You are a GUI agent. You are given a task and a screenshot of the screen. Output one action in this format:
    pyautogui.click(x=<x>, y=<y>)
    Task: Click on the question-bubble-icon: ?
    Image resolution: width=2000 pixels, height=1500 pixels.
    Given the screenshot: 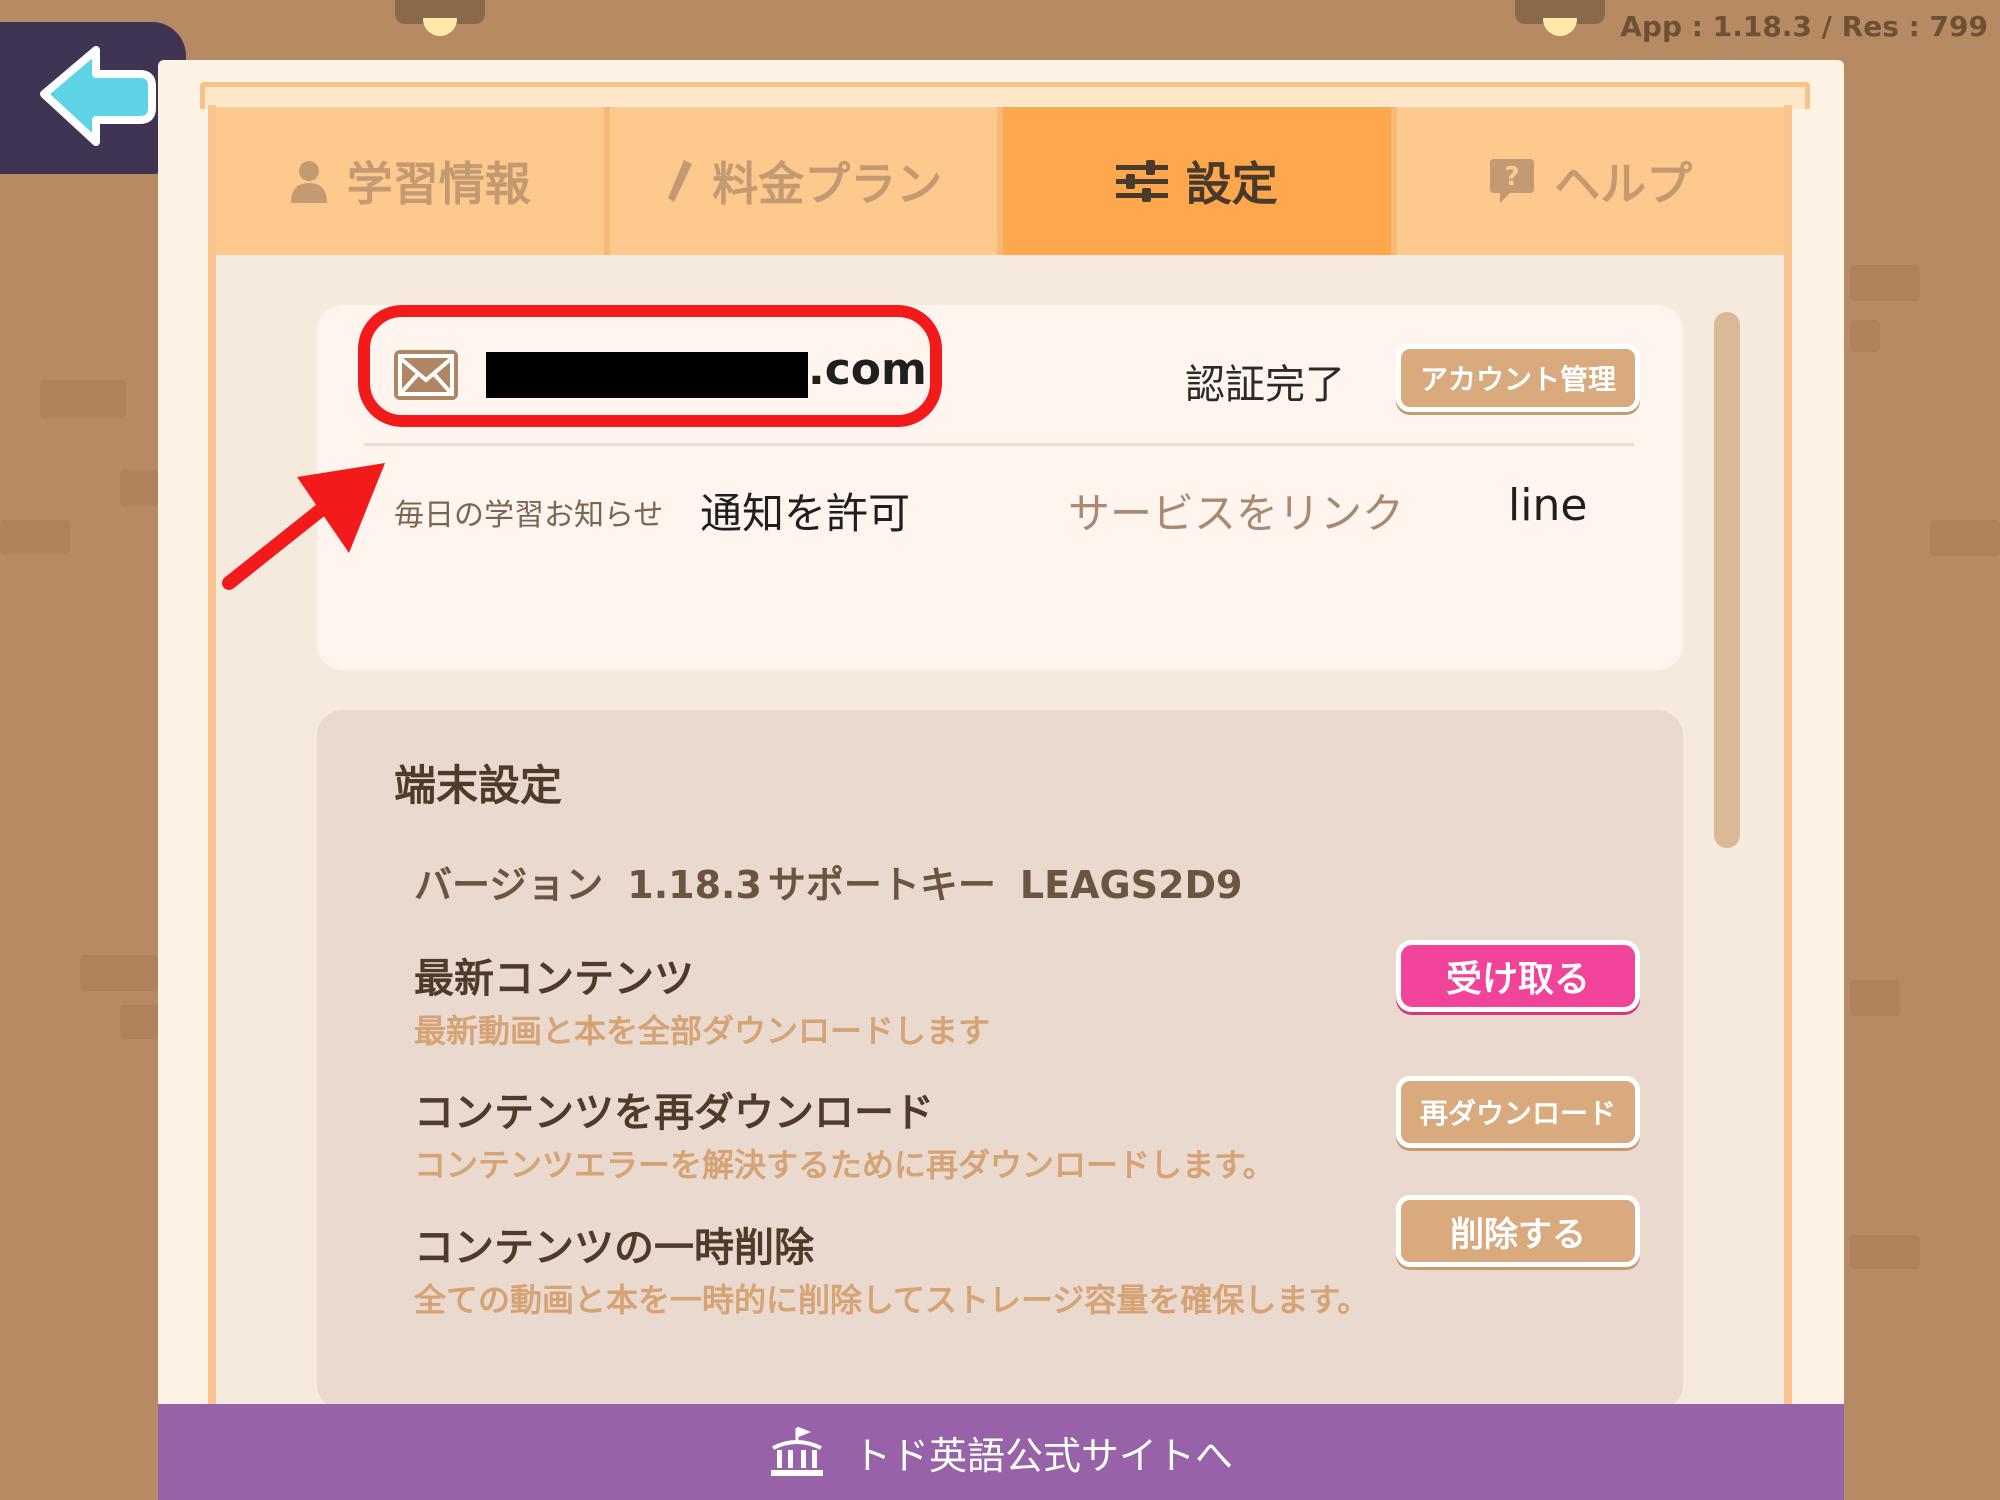 What is the action you would take?
    pyautogui.click(x=1512, y=181)
    